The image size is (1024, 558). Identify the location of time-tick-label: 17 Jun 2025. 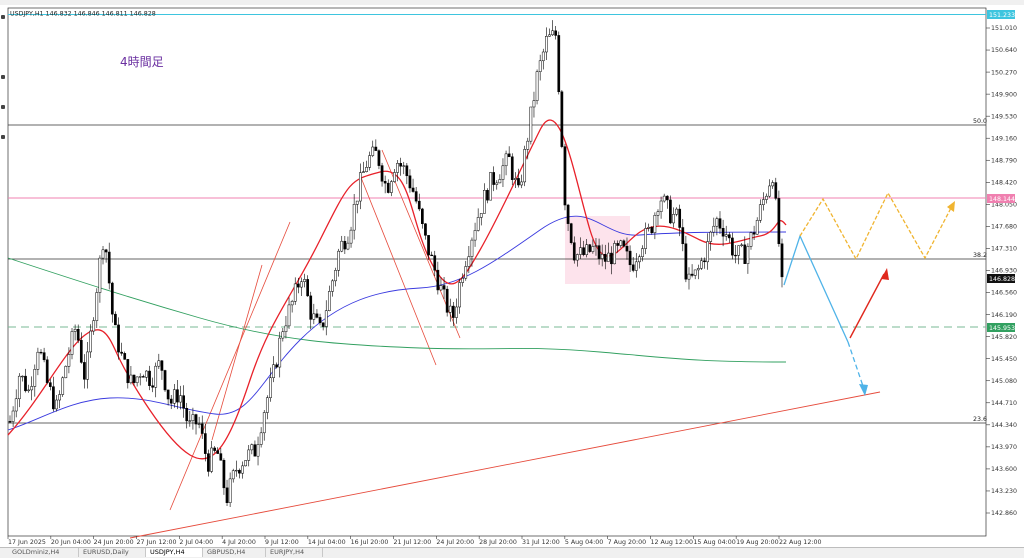
(27, 542).